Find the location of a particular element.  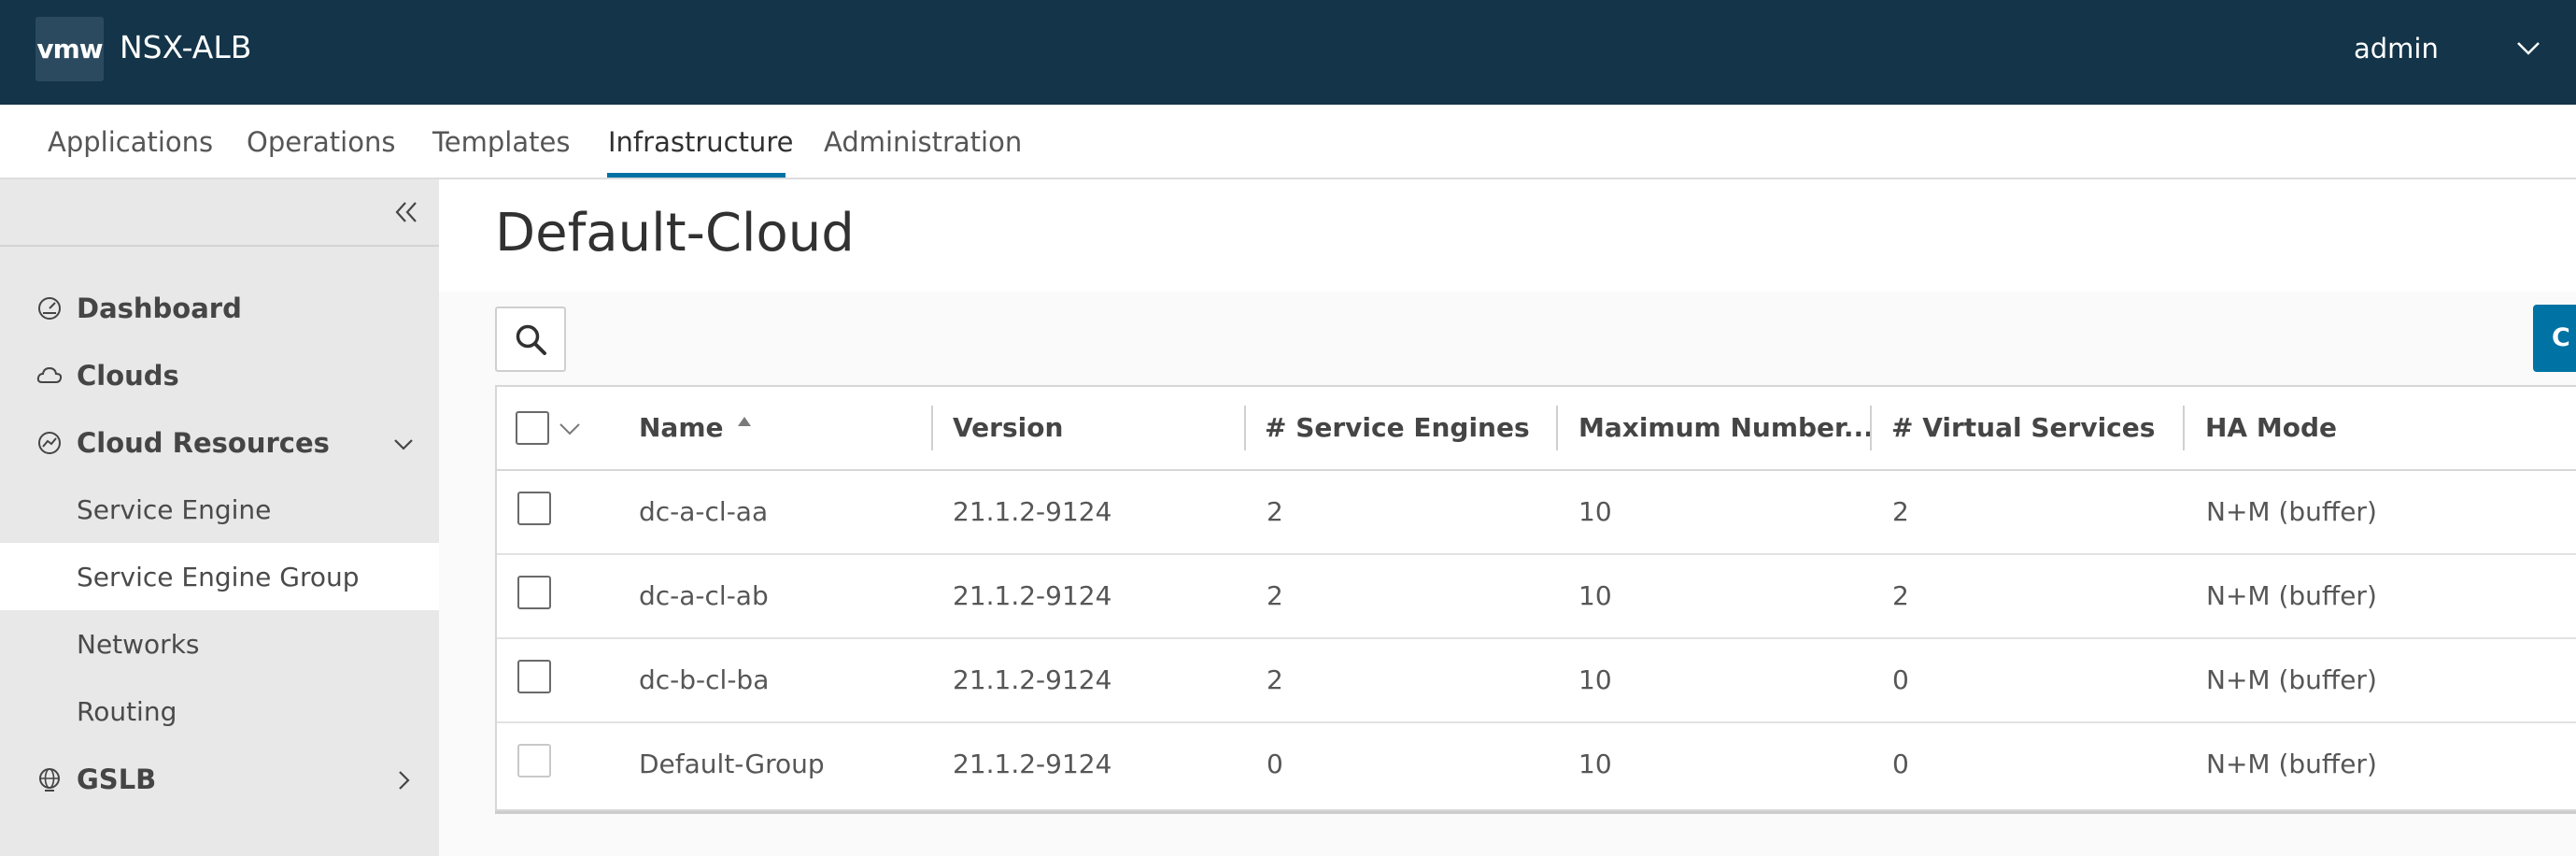

sidebar-item-label: GSLB is located at coordinates (117, 779).